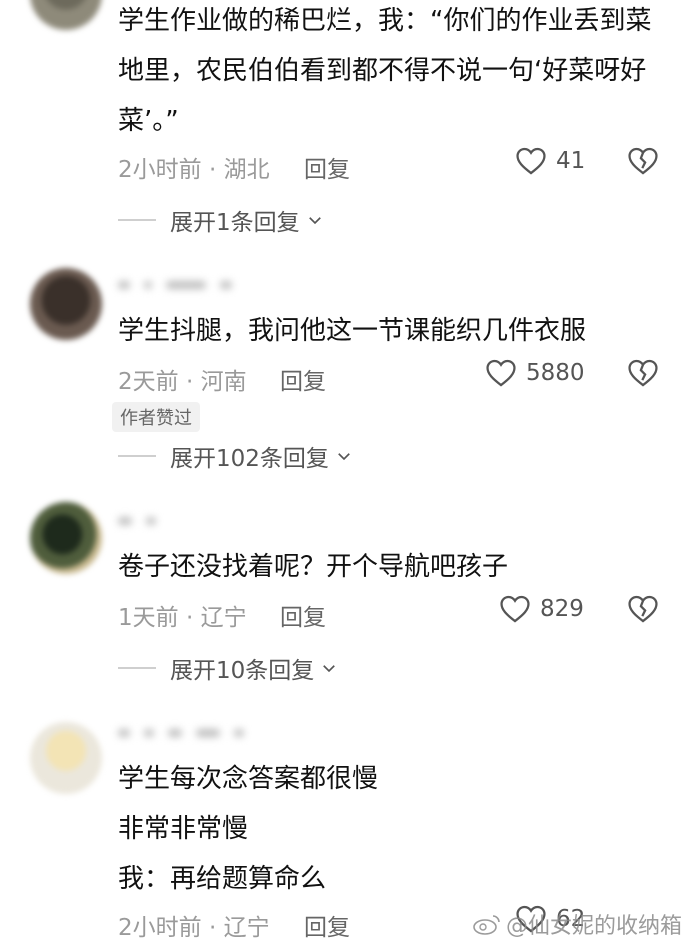  What do you see at coordinates (194, 170) in the screenshot?
I see `comment-time-location: 2小时前 · 湖北` at bounding box center [194, 170].